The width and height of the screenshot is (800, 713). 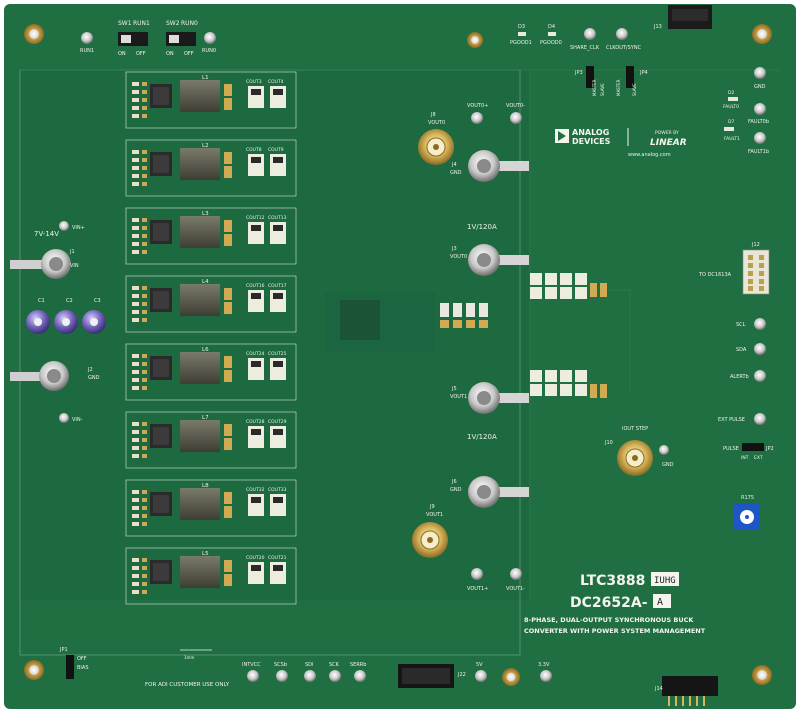 I want to click on svg-text: PGOOD1, so click(x=521, y=43).